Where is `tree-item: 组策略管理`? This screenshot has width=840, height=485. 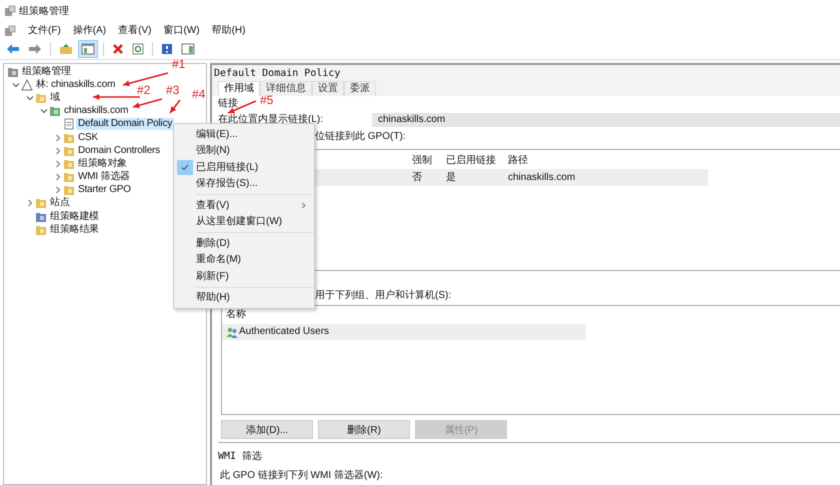 tree-item: 组策略管理 is located at coordinates (47, 72).